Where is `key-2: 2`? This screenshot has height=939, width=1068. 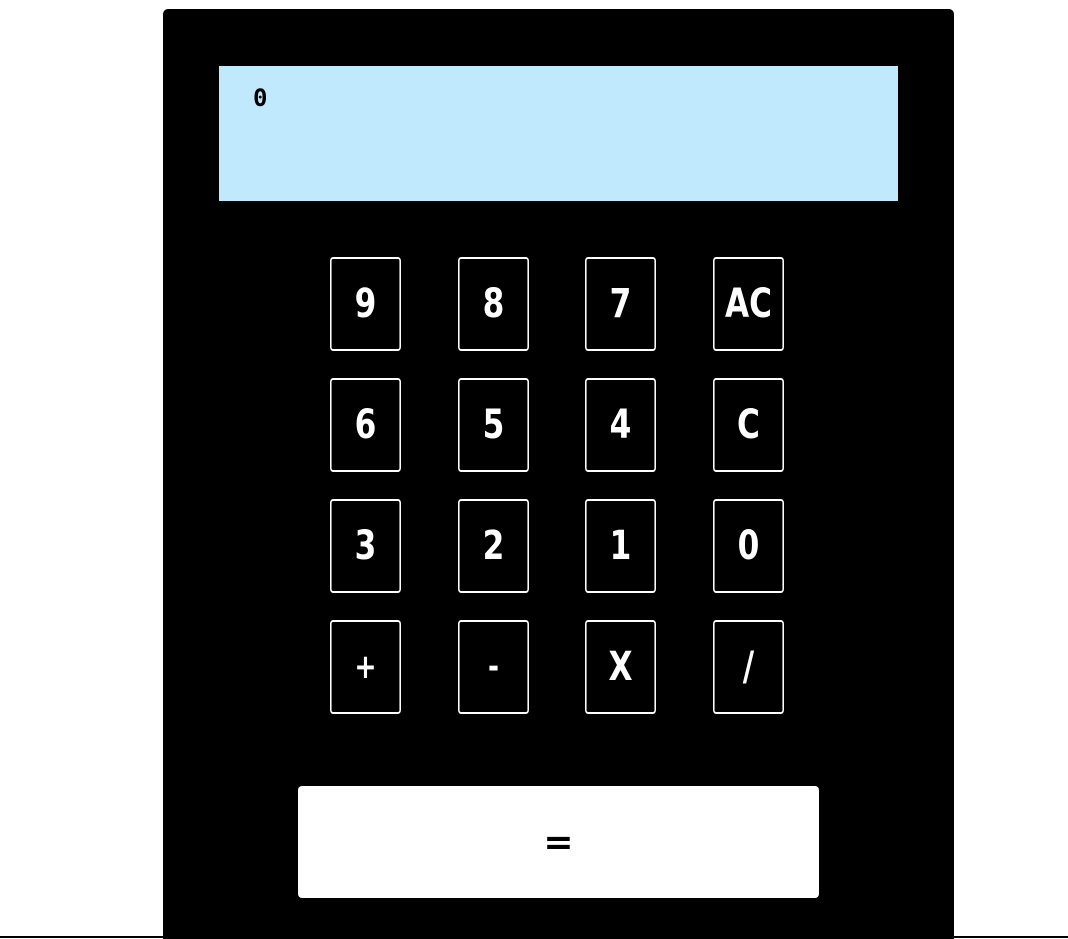
key-2: 2 is located at coordinates (493, 546).